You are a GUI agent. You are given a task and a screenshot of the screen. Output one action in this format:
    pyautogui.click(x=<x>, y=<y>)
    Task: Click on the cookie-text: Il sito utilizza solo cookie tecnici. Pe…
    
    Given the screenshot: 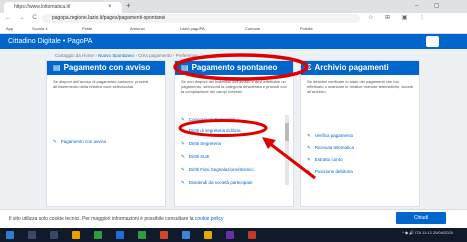 What is the action you would take?
    pyautogui.click(x=116, y=219)
    